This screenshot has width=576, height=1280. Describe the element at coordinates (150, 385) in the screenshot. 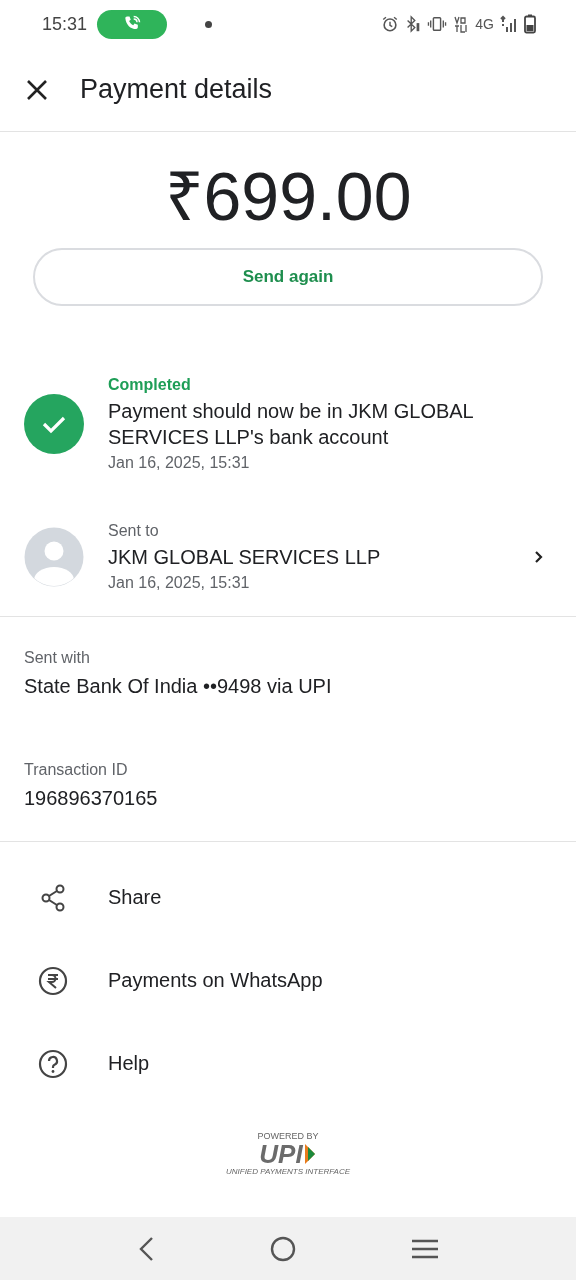

I see `status-label: Completed` at that location.